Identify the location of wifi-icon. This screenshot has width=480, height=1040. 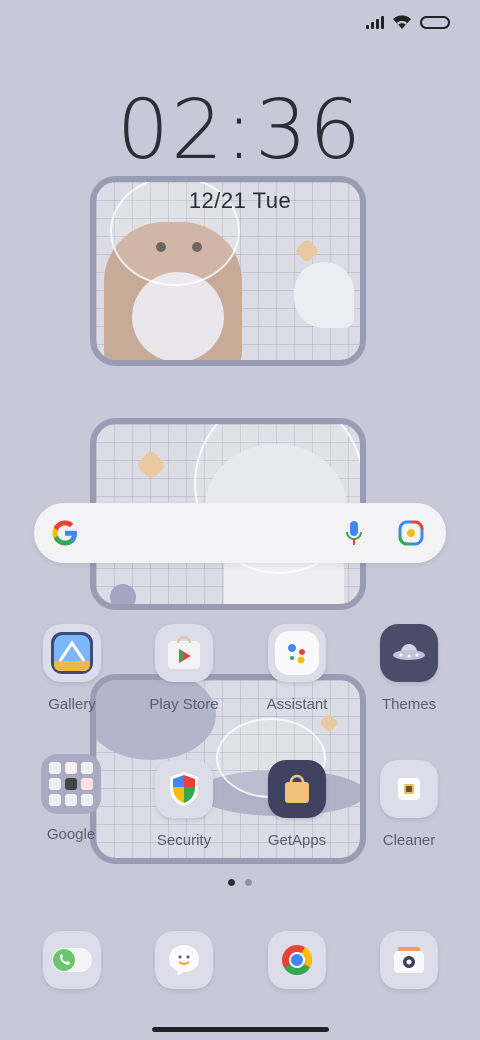
(402, 22).